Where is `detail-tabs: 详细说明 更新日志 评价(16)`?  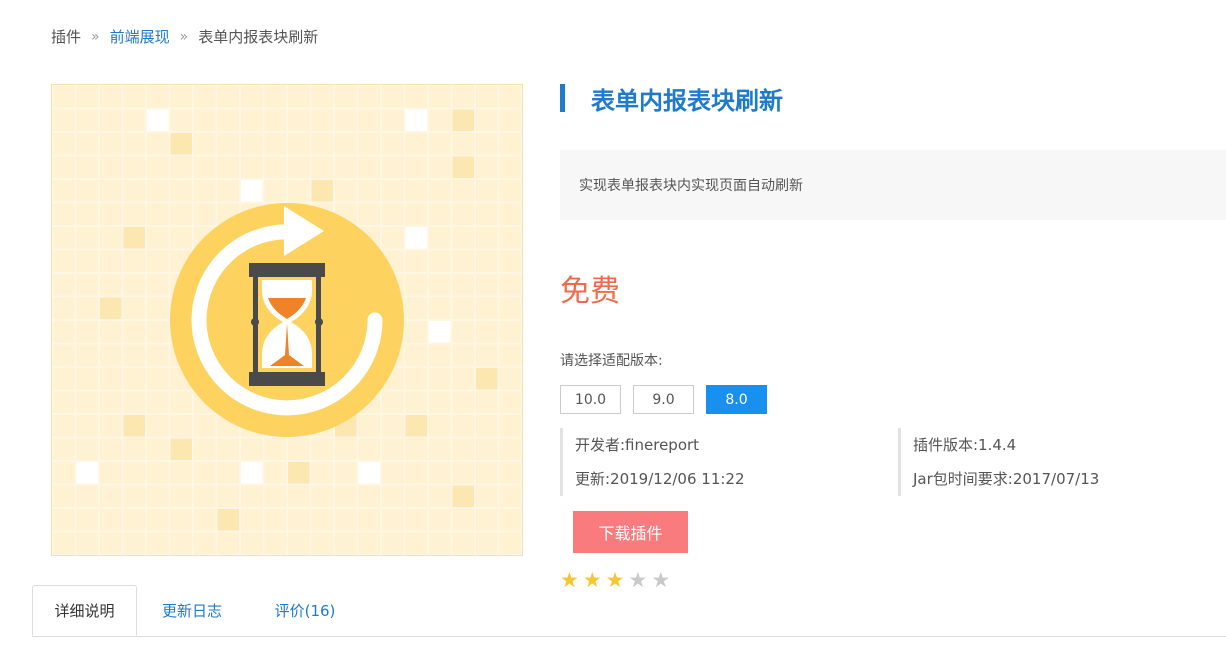 detail-tabs: 详细说明 更新日志 评价(16) is located at coordinates (629, 611).